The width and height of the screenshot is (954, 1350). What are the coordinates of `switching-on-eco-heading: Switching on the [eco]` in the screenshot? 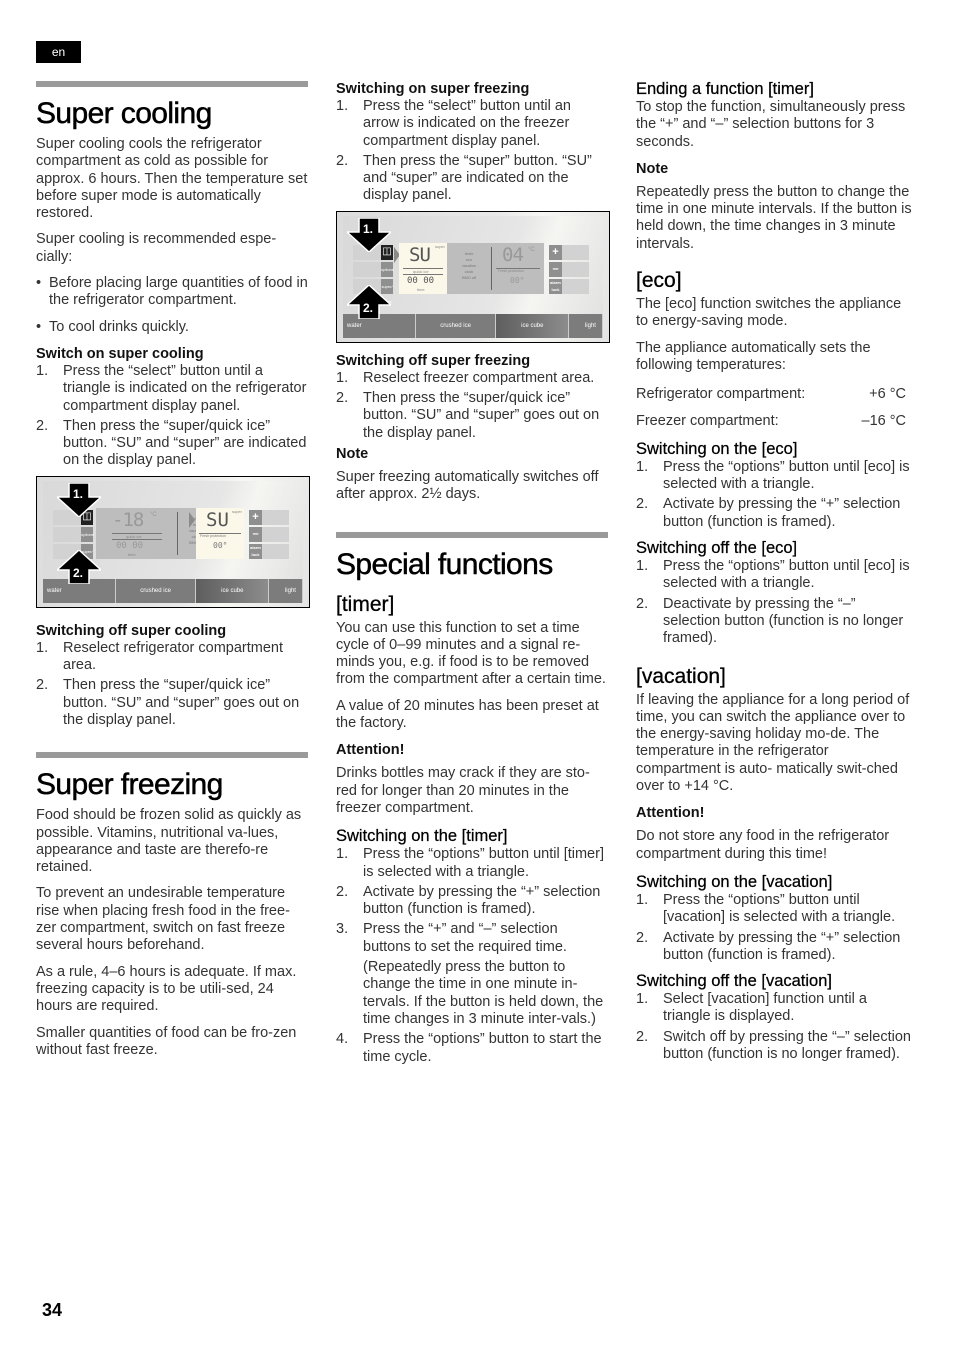 It's located at (717, 448).